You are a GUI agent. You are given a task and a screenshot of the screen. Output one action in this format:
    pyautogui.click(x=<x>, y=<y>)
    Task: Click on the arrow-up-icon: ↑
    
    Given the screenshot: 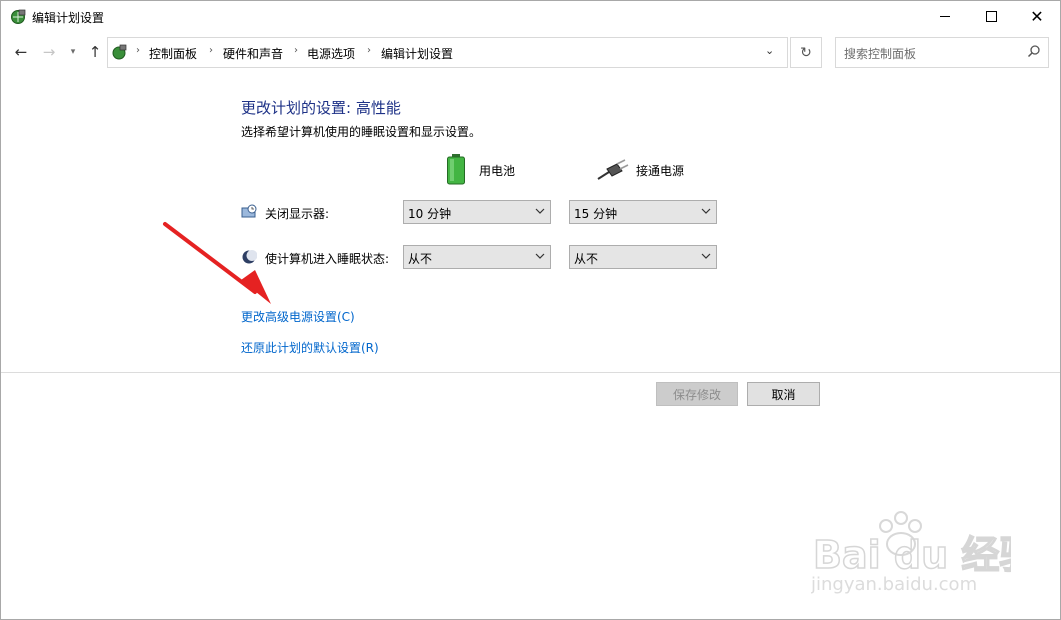 What is the action you would take?
    pyautogui.click(x=95, y=52)
    